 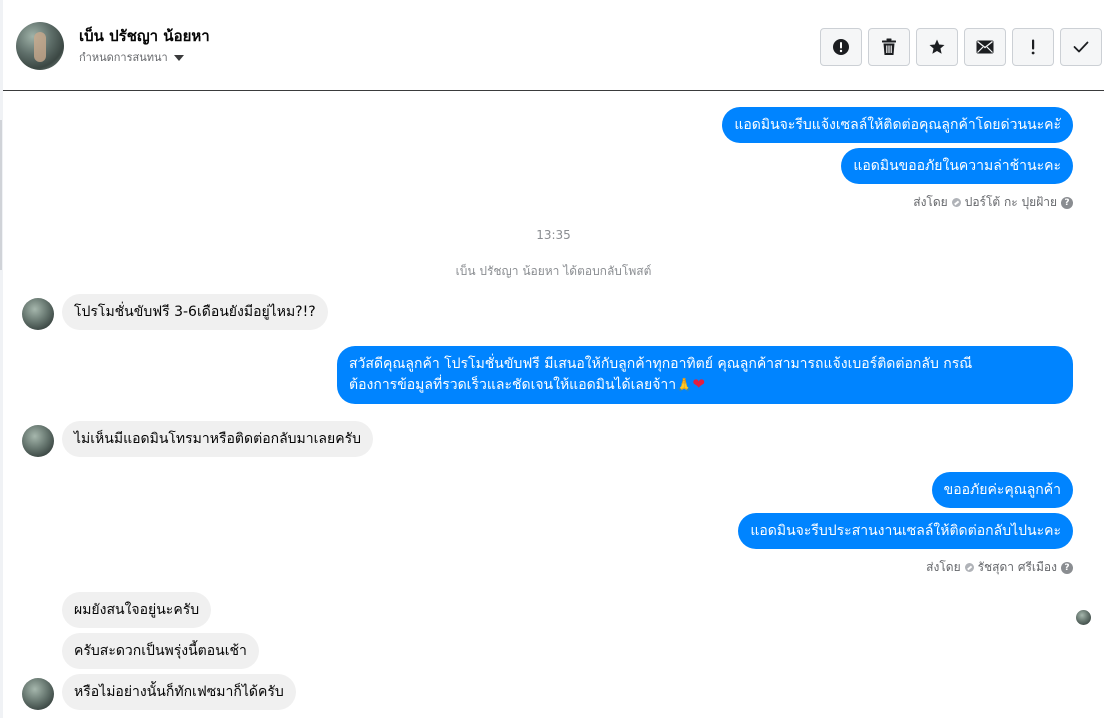 What do you see at coordinates (178, 57) in the screenshot?
I see `caret-down-icon` at bounding box center [178, 57].